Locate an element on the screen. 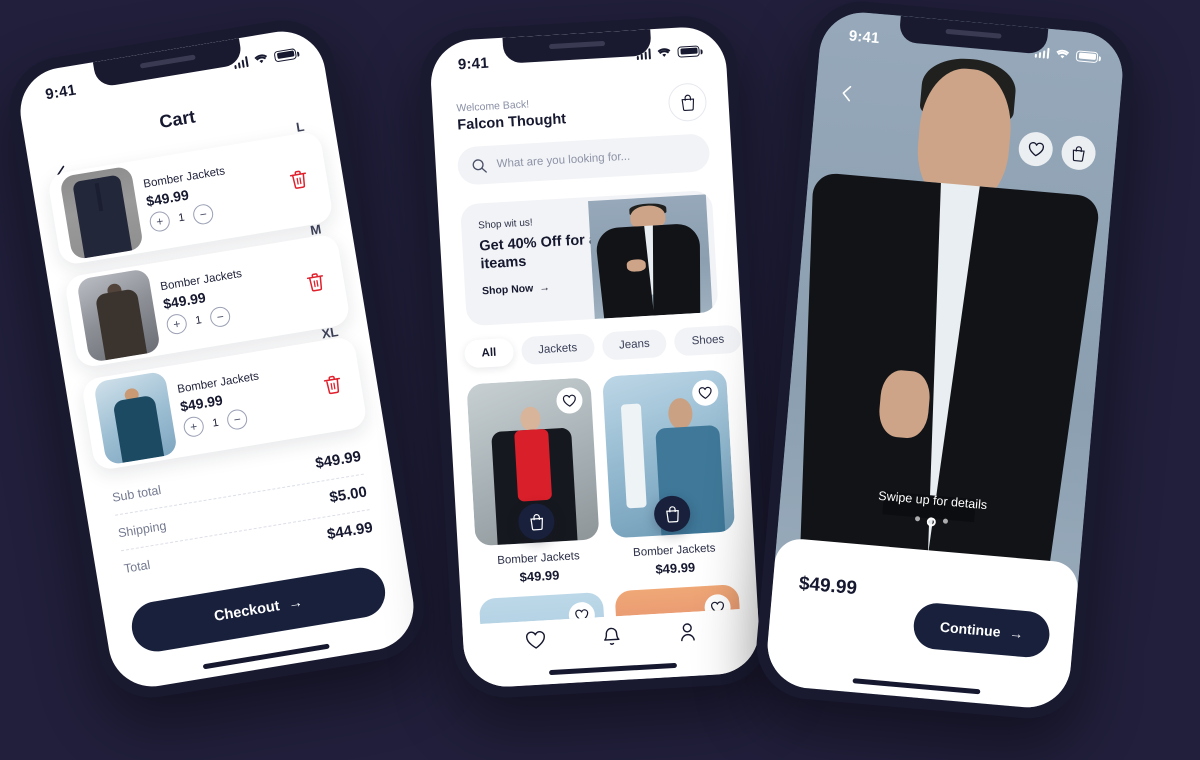  summary-value: $5.00 is located at coordinates (348, 495).